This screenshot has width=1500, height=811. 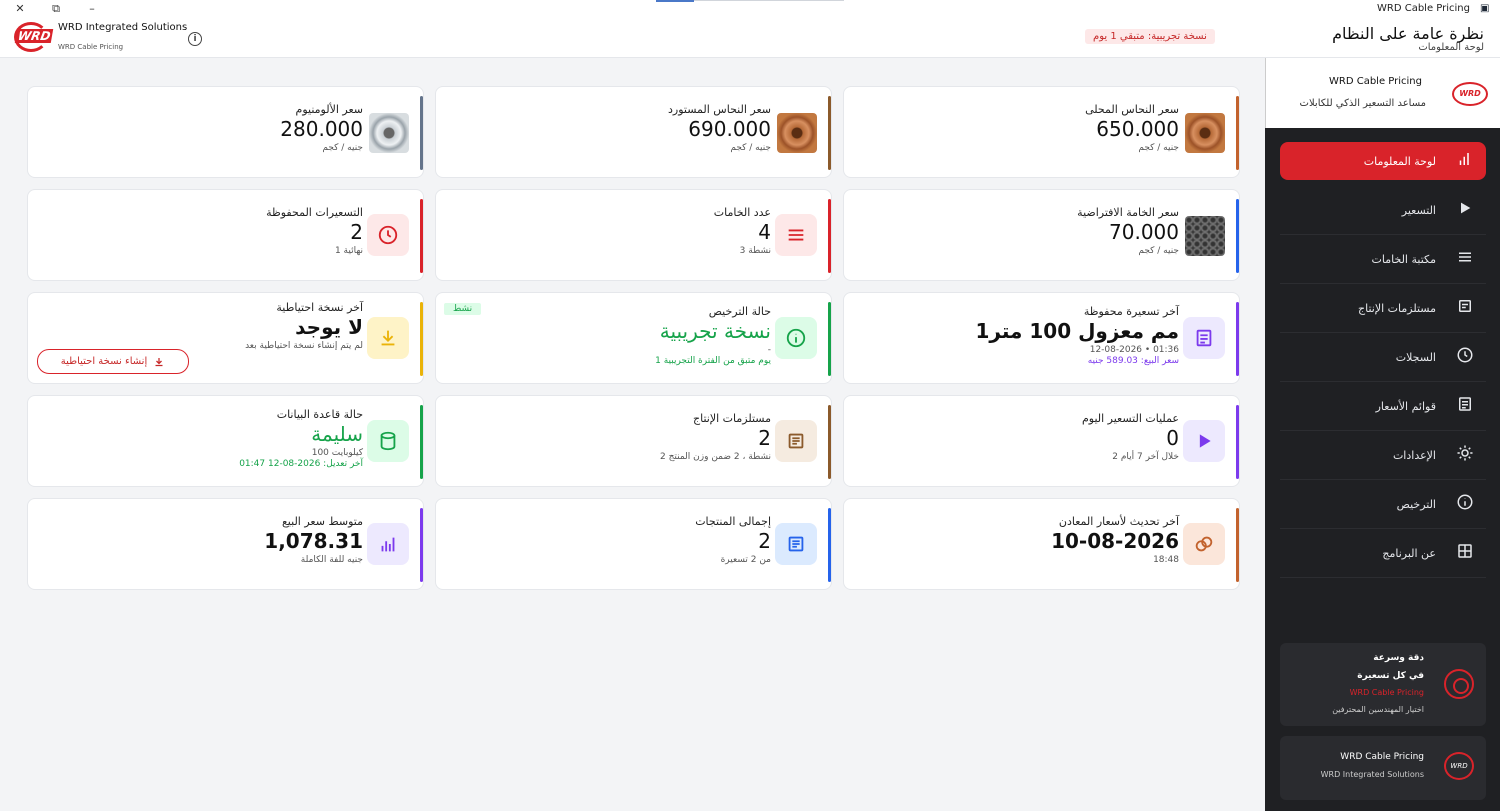 I want to click on close-window-icon: ✕, so click(x=20, y=9).